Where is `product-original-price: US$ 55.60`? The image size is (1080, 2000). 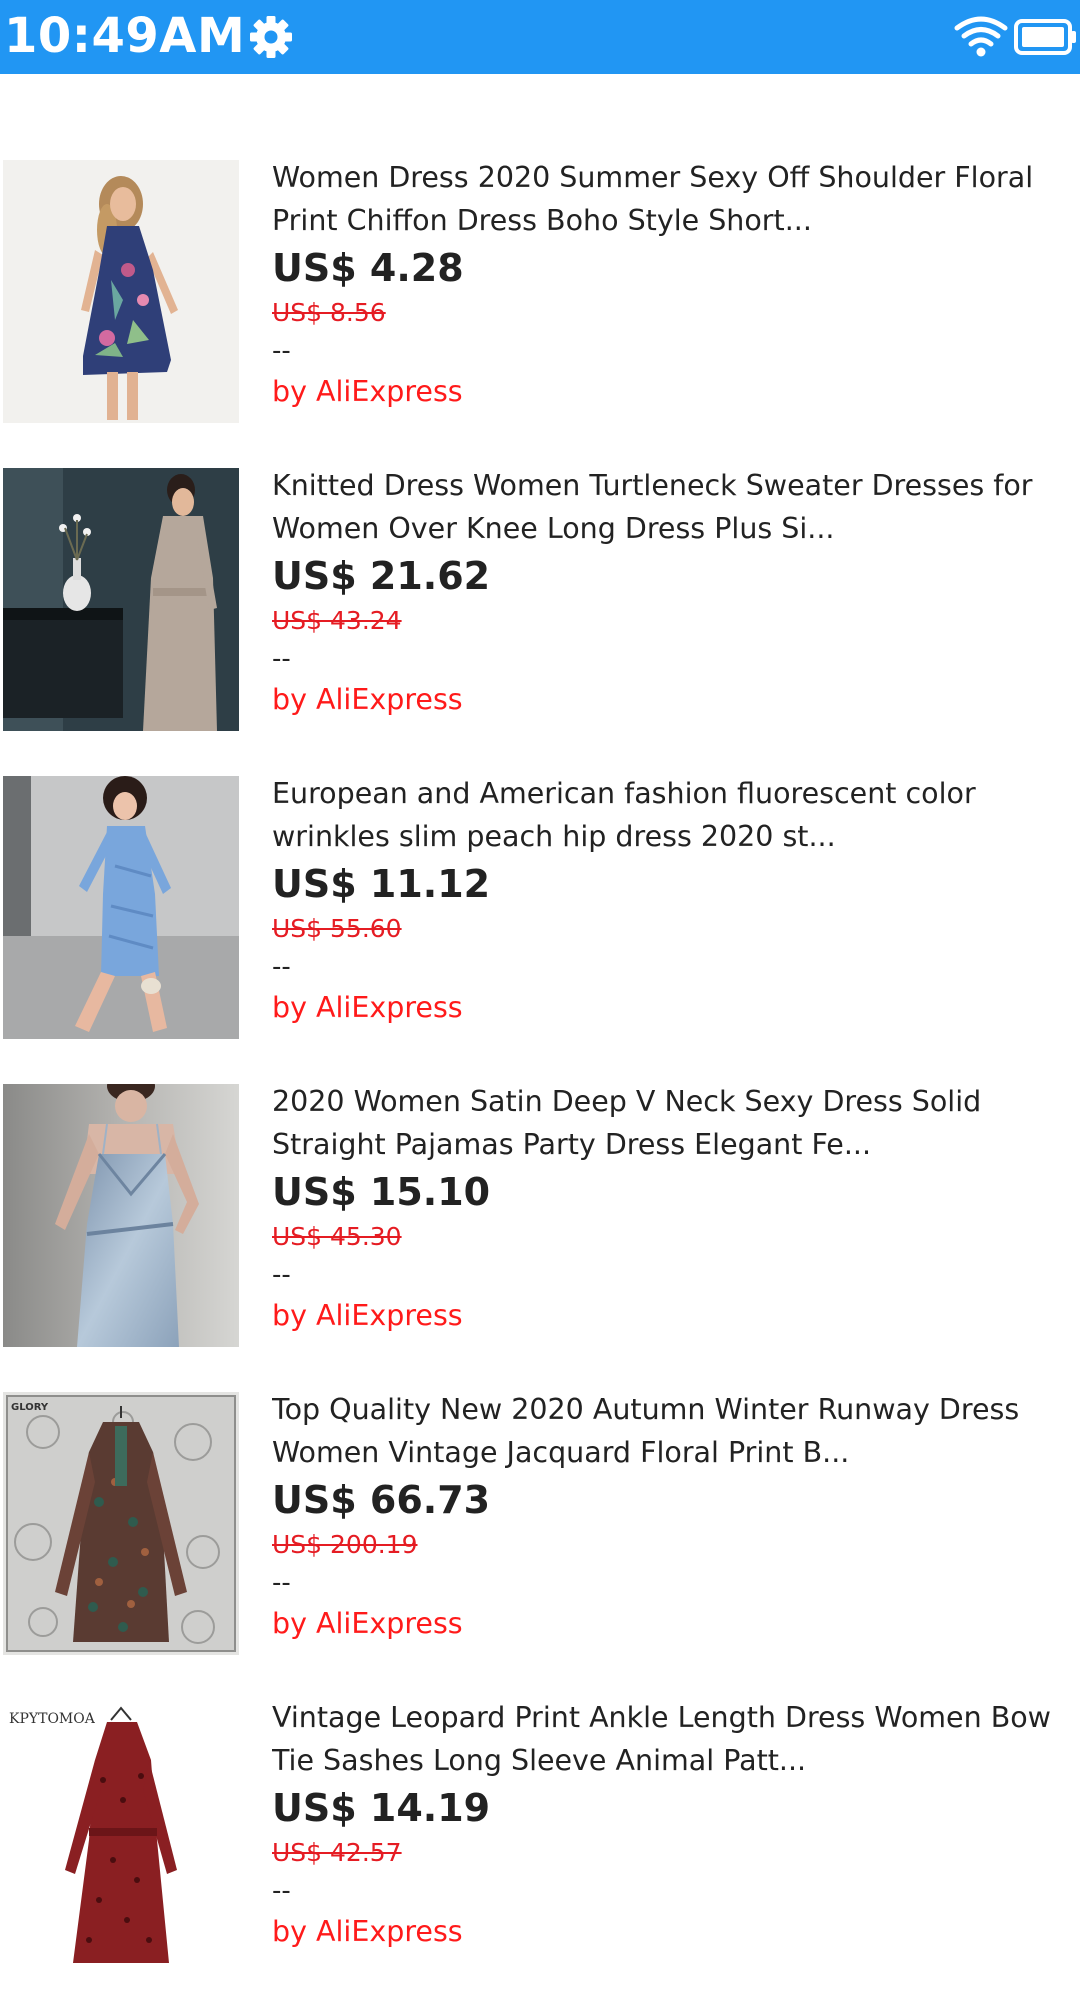 product-original-price: US$ 55.60 is located at coordinates (337, 928).